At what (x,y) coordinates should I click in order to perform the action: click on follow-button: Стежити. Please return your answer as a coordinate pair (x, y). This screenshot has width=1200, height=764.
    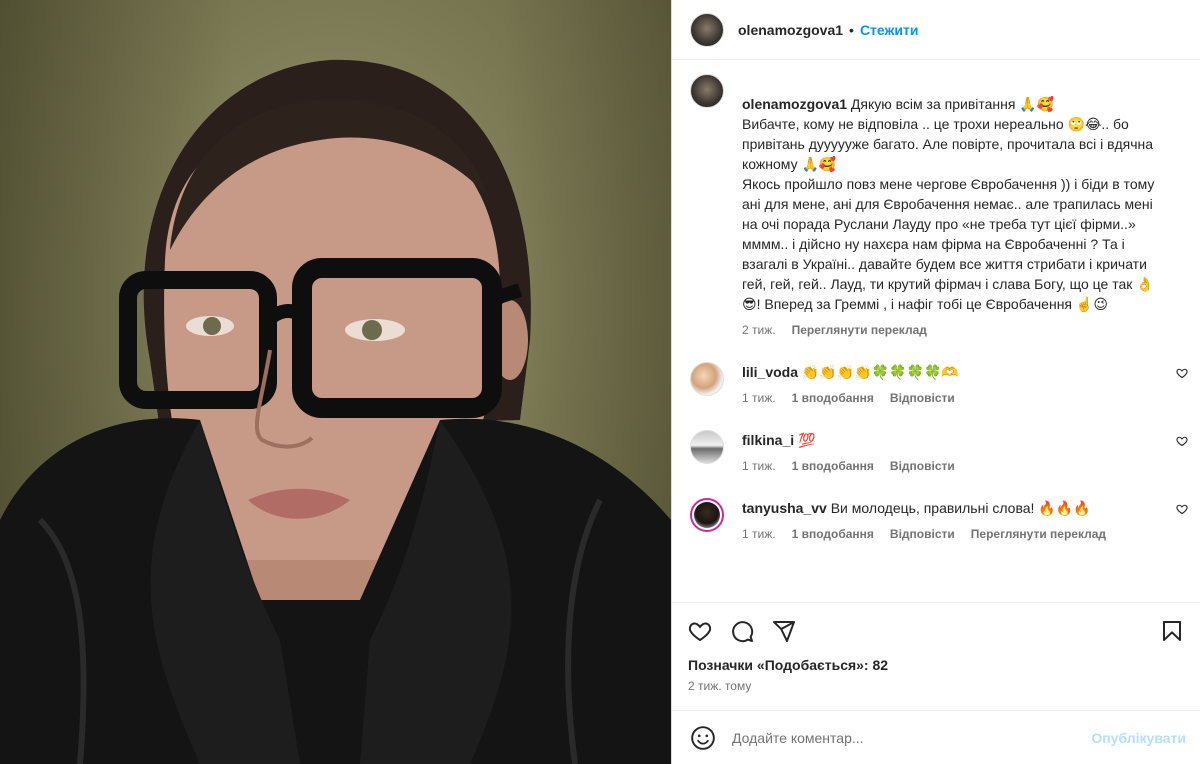
    Looking at the image, I should click on (889, 30).